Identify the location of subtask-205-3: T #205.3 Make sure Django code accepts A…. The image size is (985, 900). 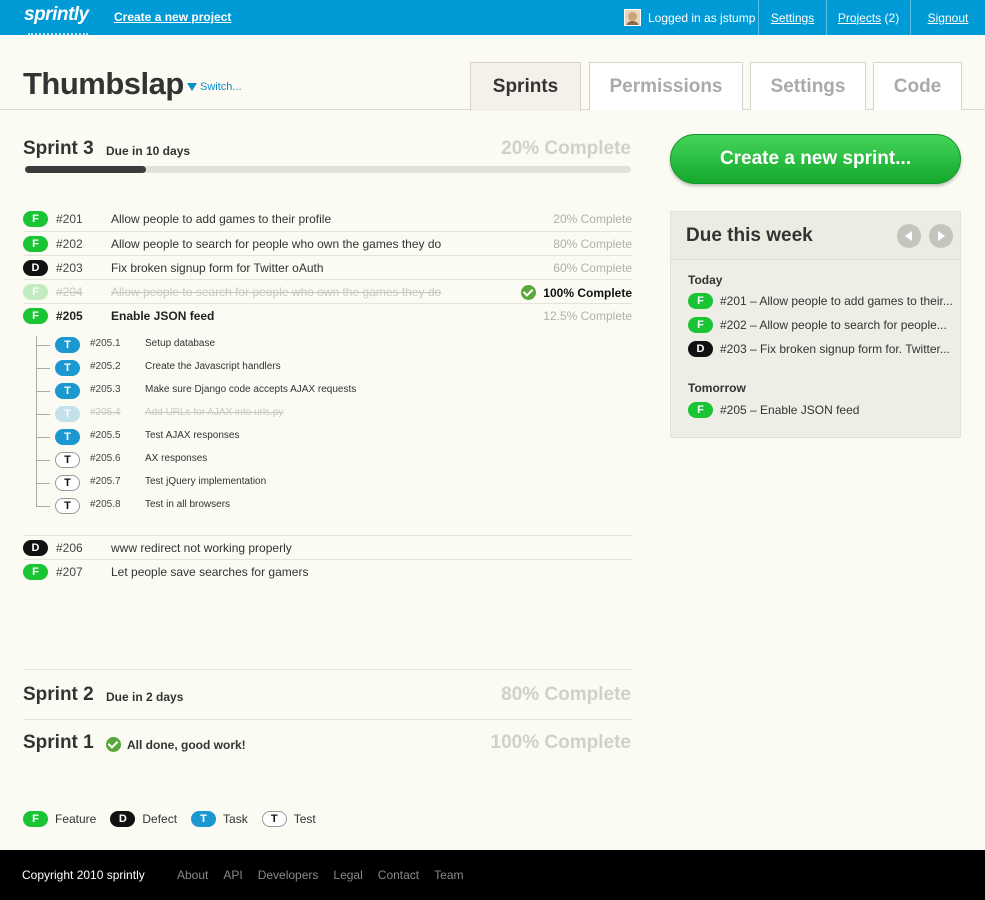
(335, 391).